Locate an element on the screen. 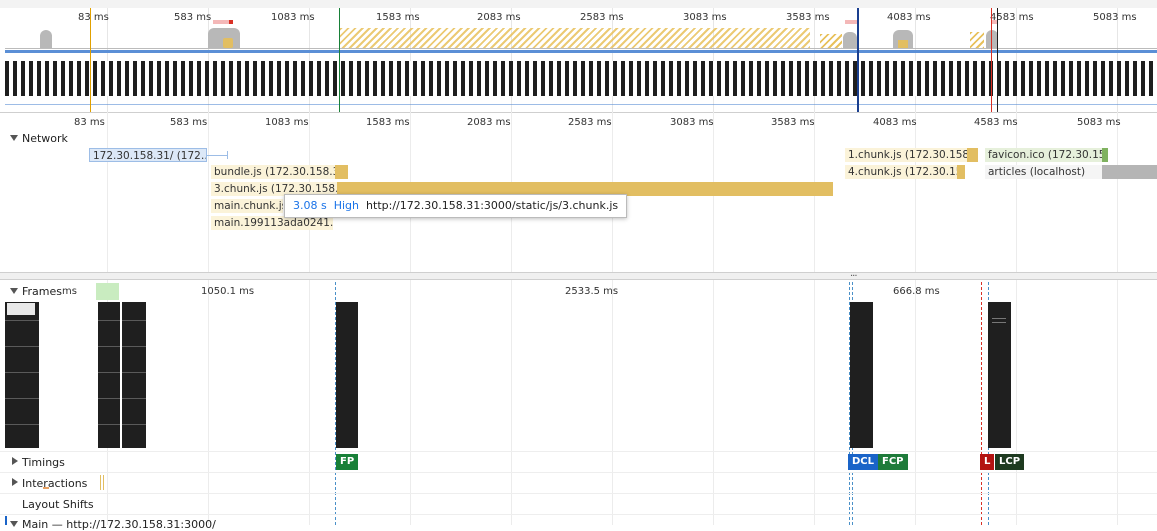  interactions-track-label: Interactions is located at coordinates (55, 483).